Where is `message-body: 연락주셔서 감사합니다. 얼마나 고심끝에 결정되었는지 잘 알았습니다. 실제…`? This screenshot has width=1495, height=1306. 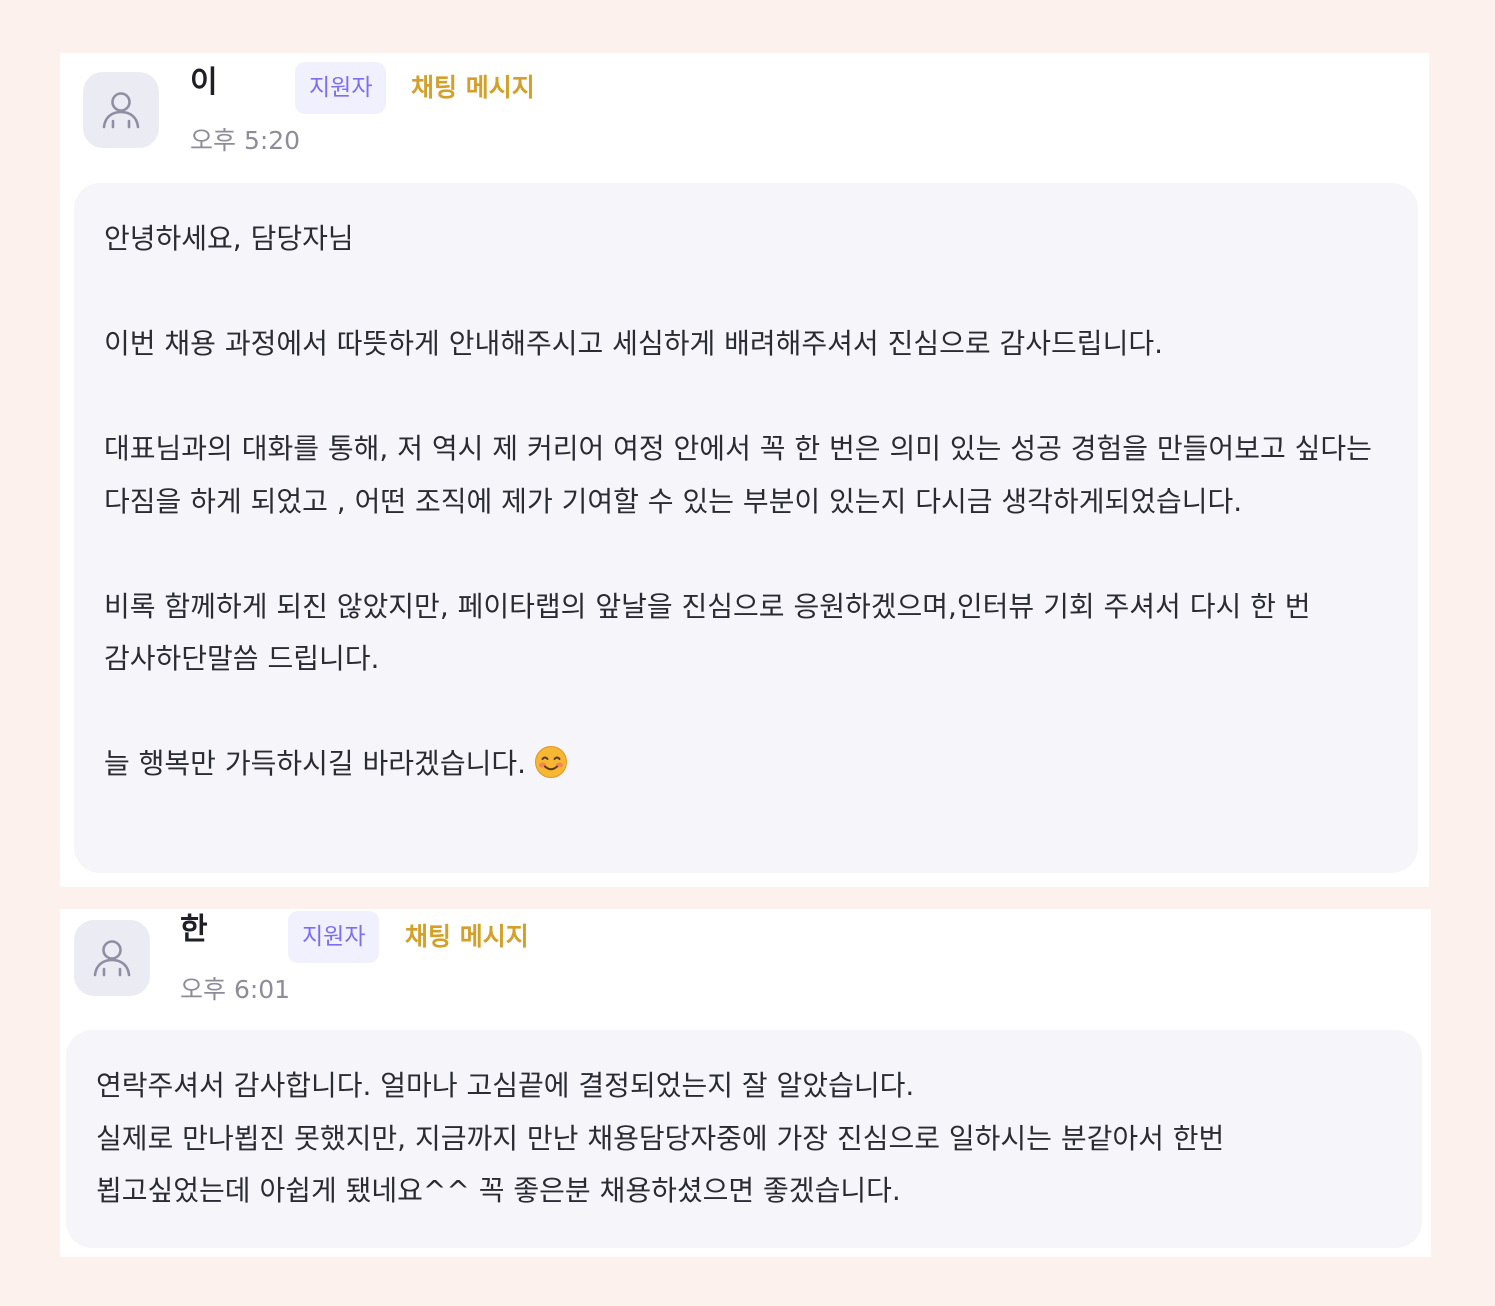
message-body: 연락주셔서 감사합니다. 얼마나 고심끝에 결정되었는지 잘 알았습니다. 실제… is located at coordinates (660, 1138).